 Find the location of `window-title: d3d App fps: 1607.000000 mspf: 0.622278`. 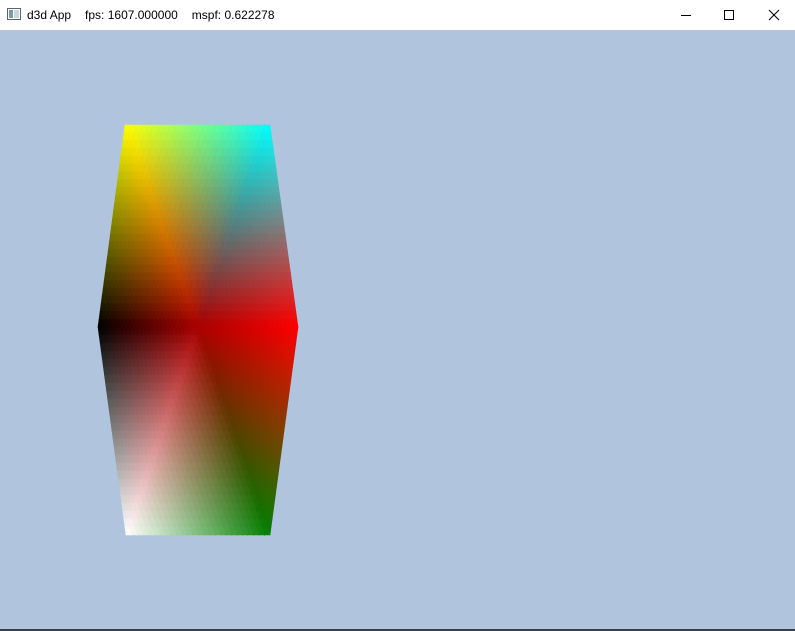

window-title: d3d App fps: 1607.000000 mspf: 0.622278 is located at coordinates (158, 15).